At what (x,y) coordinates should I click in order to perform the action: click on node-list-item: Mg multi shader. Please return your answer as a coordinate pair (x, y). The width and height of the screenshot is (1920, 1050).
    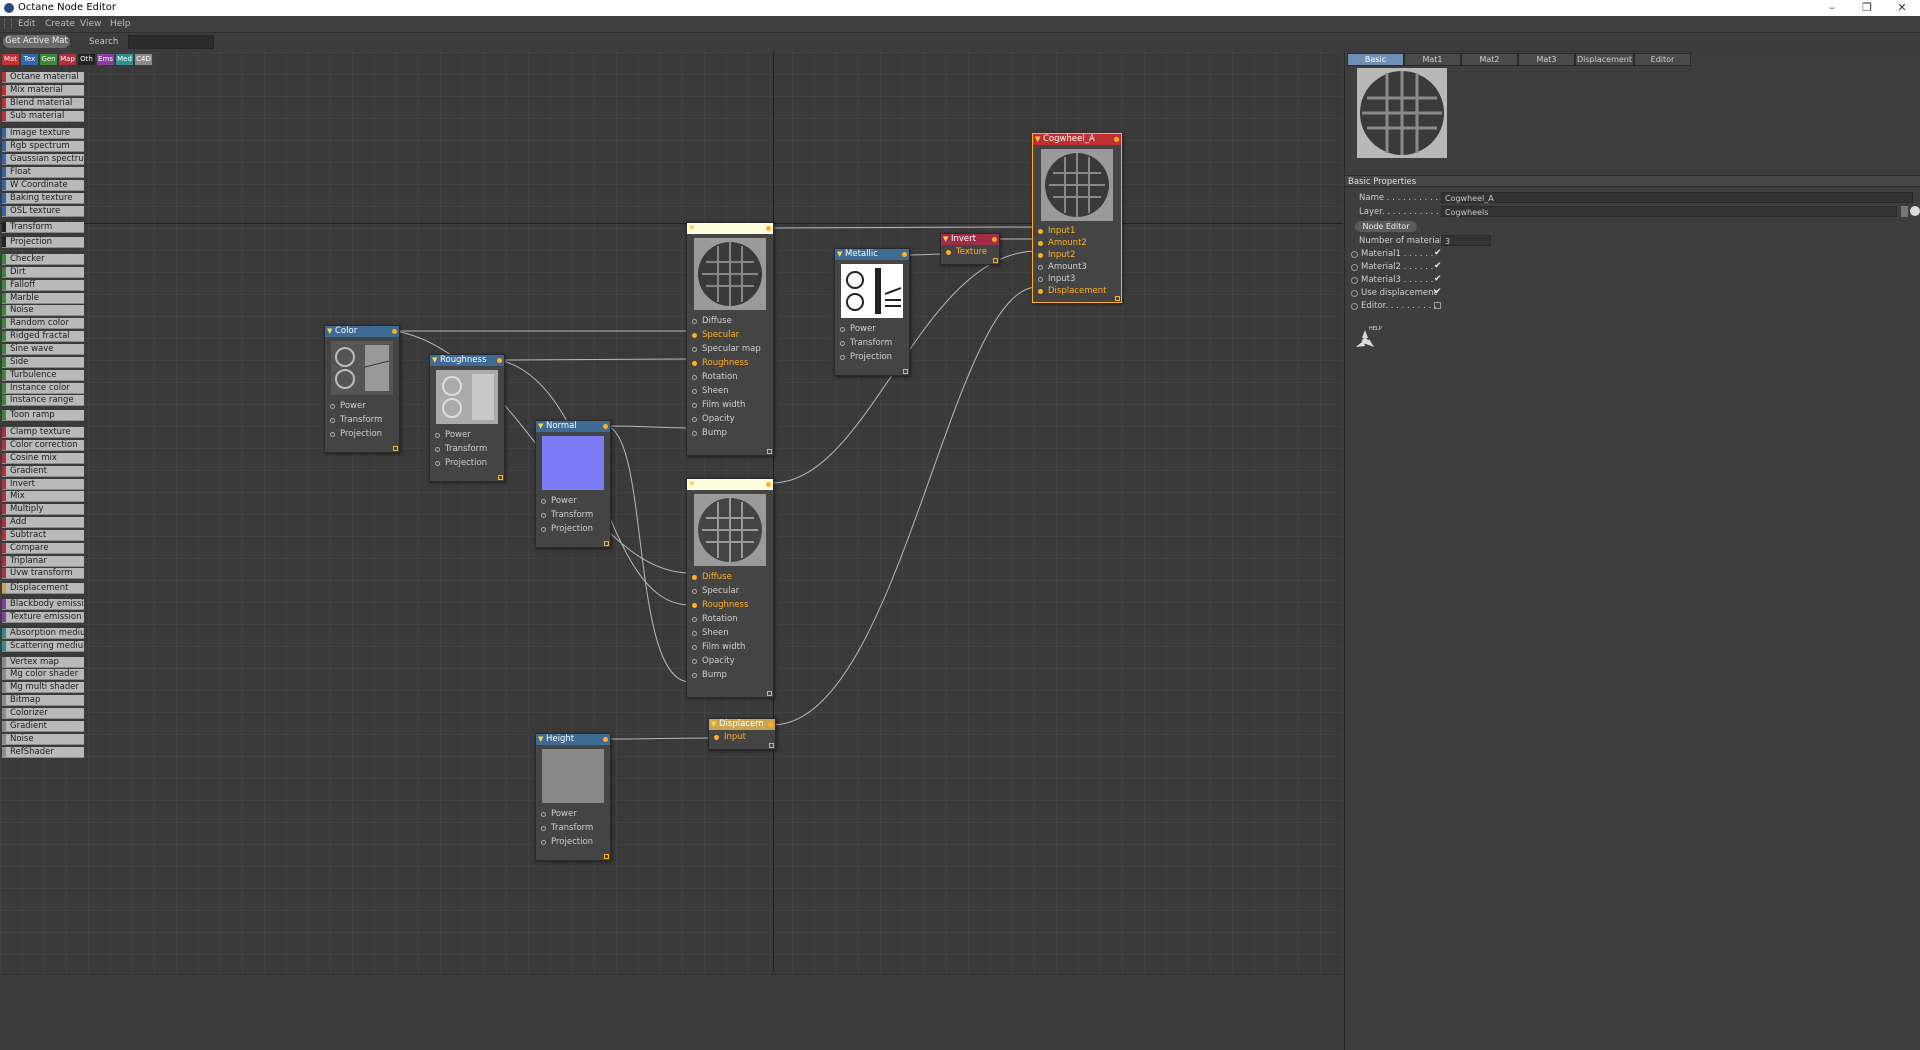
    Looking at the image, I should click on (43, 688).